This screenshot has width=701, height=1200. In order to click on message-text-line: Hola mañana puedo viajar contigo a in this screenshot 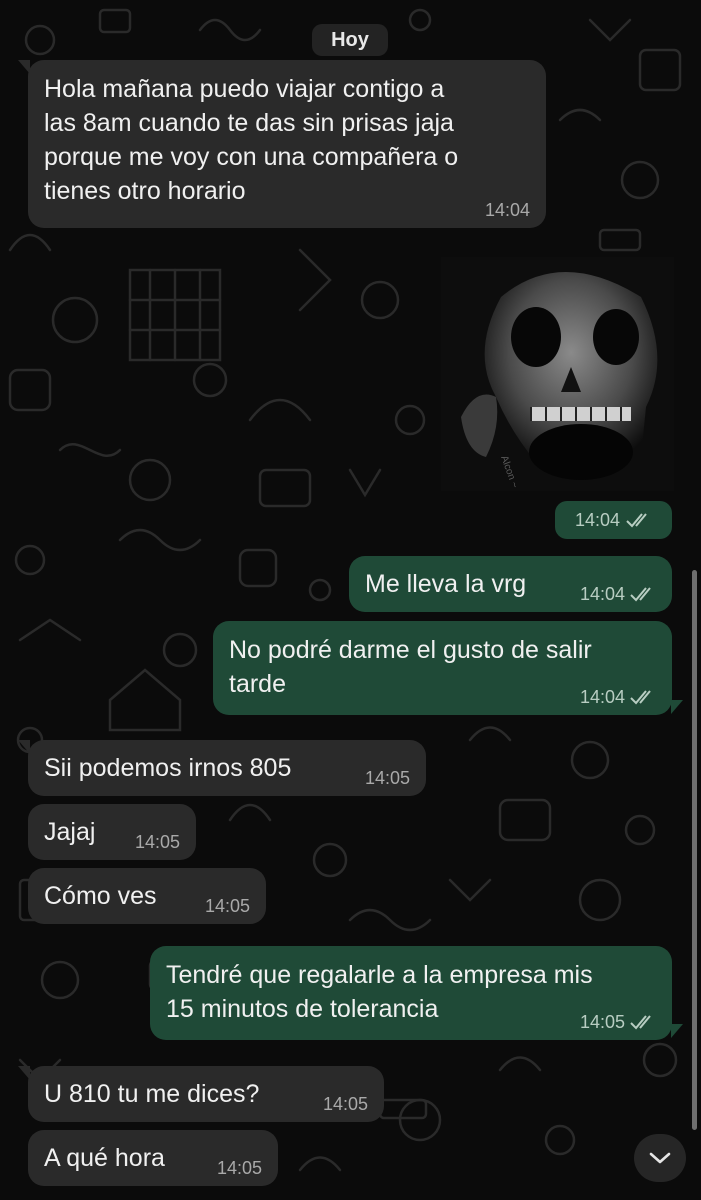, I will do `click(244, 89)`.